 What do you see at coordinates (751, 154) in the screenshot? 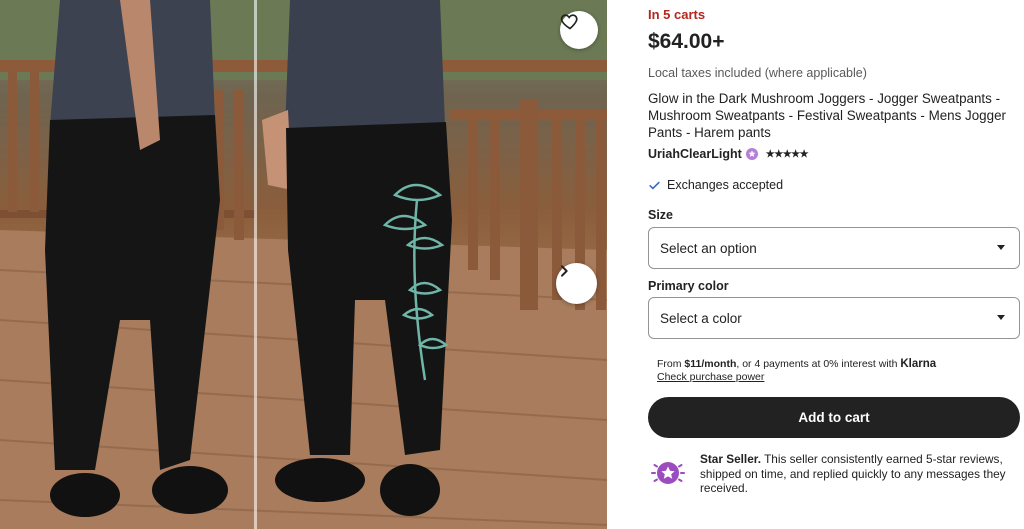
I see `star-seller-small-icon` at bounding box center [751, 154].